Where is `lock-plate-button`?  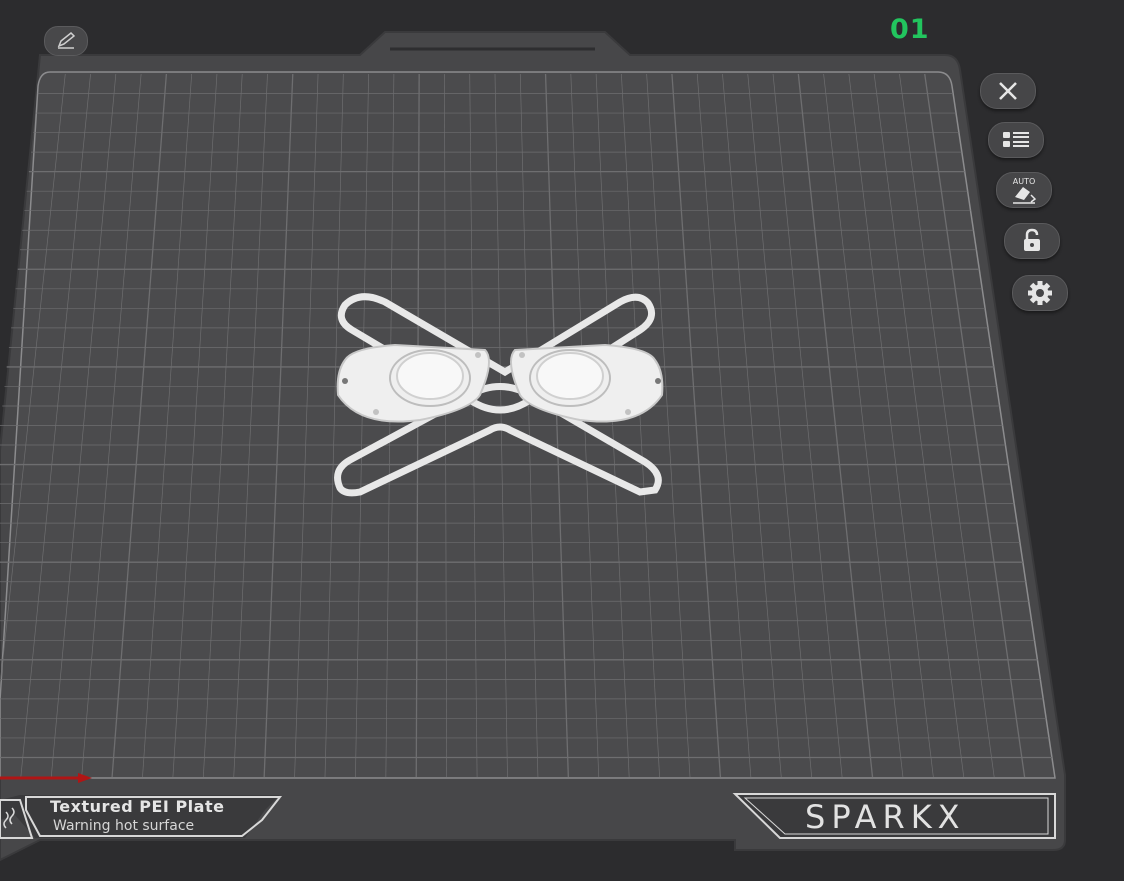 lock-plate-button is located at coordinates (1032, 241).